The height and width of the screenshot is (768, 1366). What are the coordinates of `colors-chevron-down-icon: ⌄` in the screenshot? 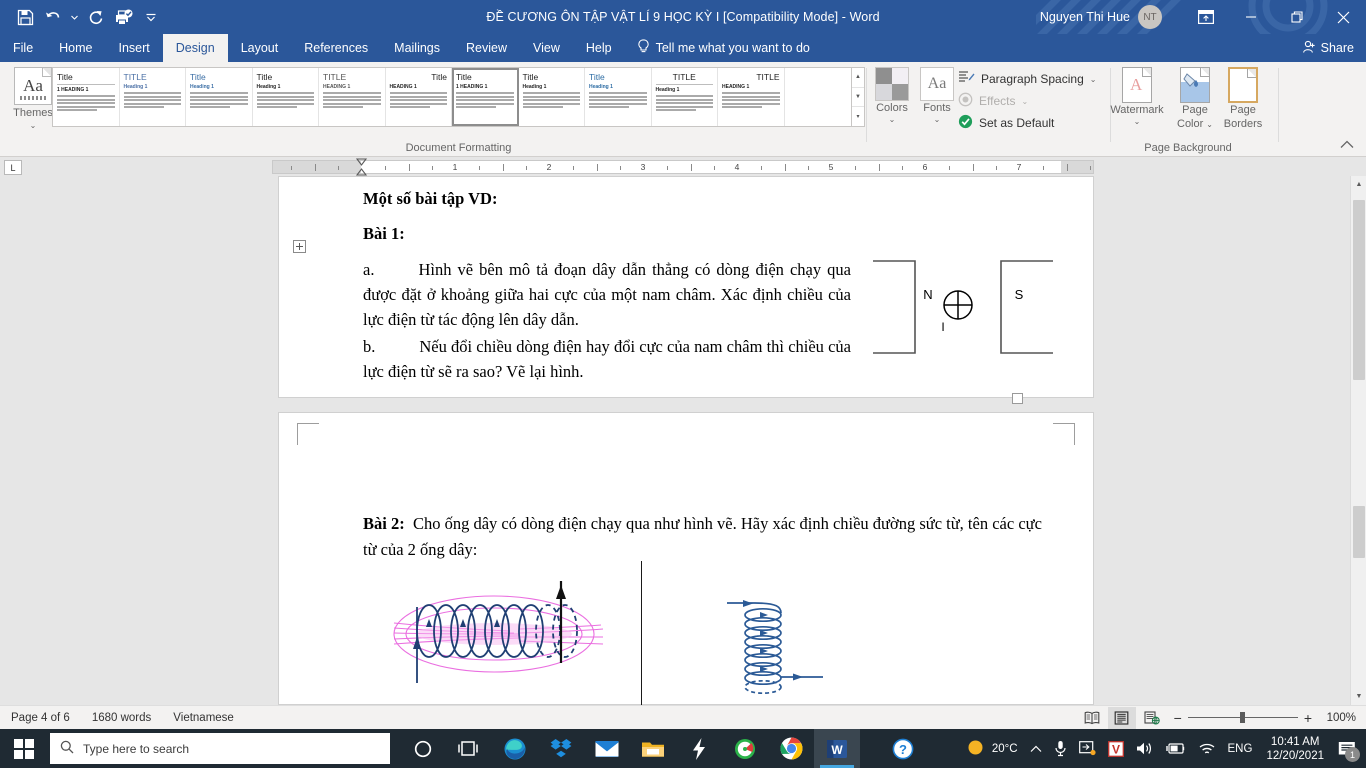 It's located at (892, 120).